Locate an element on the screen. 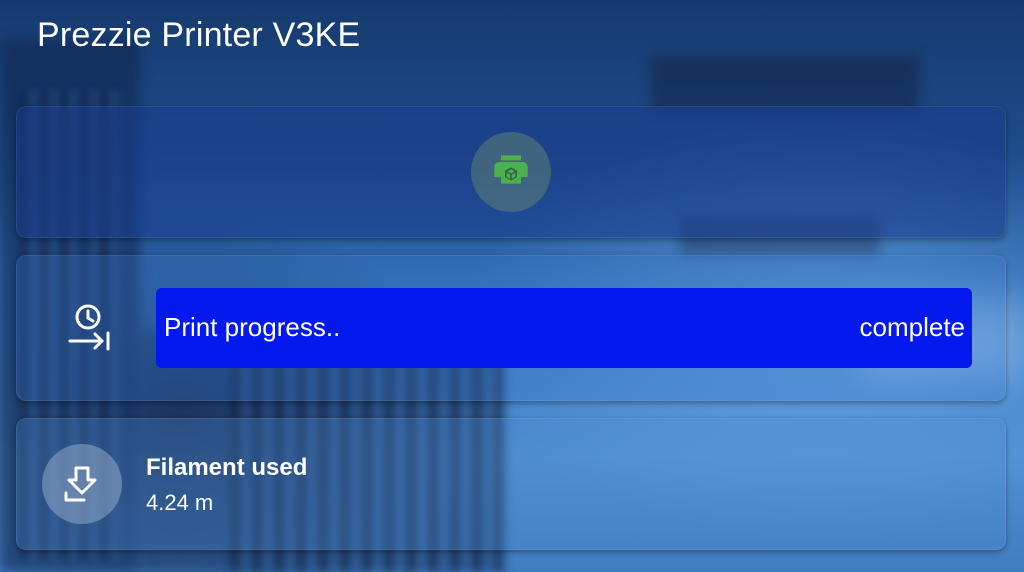  filament-icon-badge is located at coordinates (82, 484).